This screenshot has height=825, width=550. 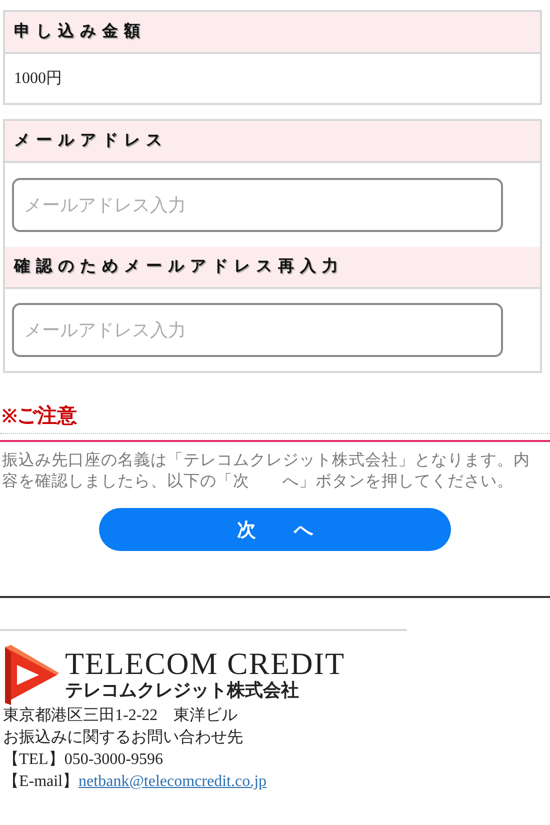 I want to click on footer-text: お振込みに関するお問い合わせ先, so click(x=123, y=738).